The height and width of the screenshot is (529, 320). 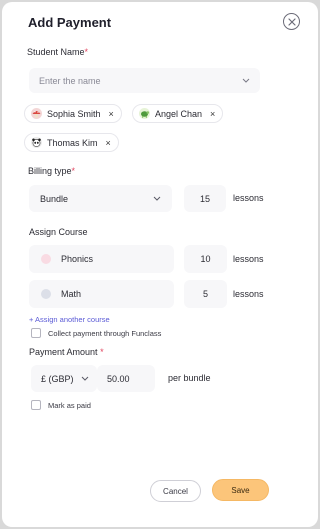 What do you see at coordinates (291, 21) in the screenshot?
I see `close-icon` at bounding box center [291, 21].